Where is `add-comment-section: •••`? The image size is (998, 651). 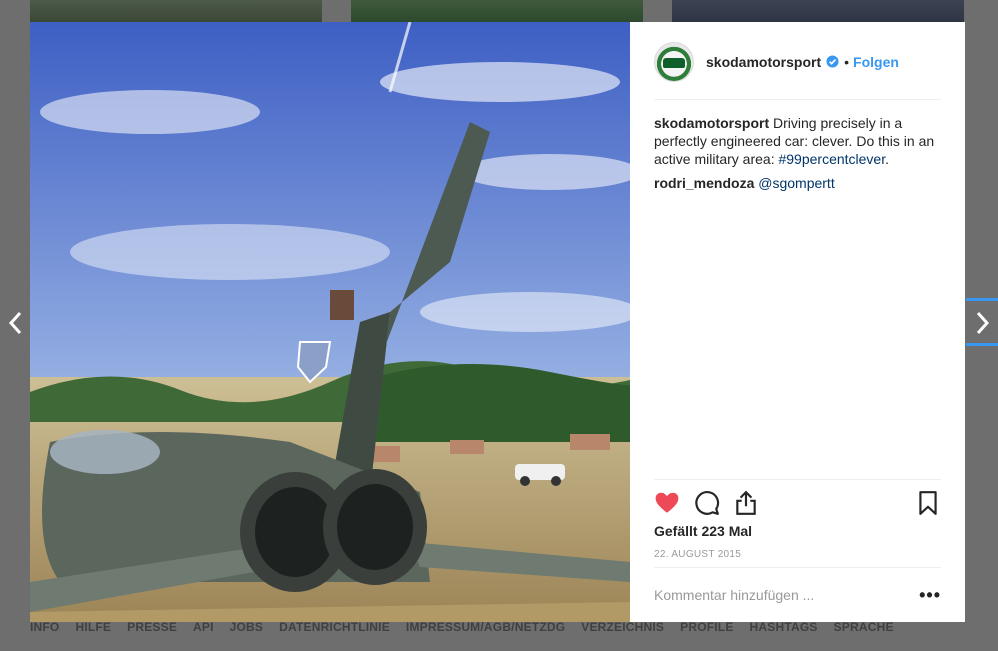
add-comment-section: ••• is located at coordinates (797, 594).